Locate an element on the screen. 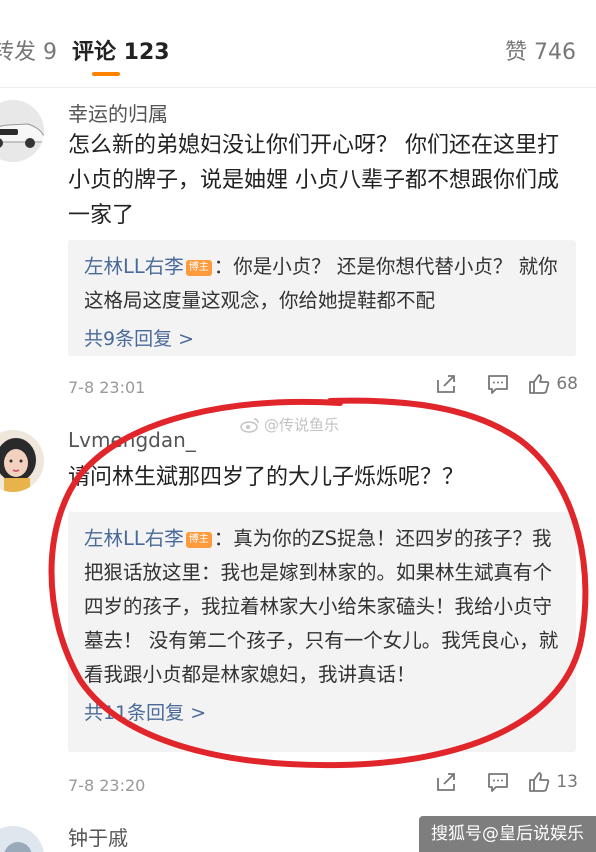  watermark: @传说鱼乐 is located at coordinates (289, 424).